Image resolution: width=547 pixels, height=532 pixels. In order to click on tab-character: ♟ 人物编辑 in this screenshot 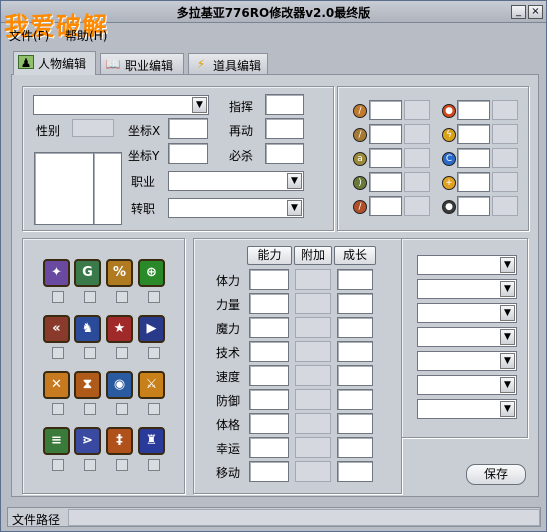, I will do `click(54, 63)`.